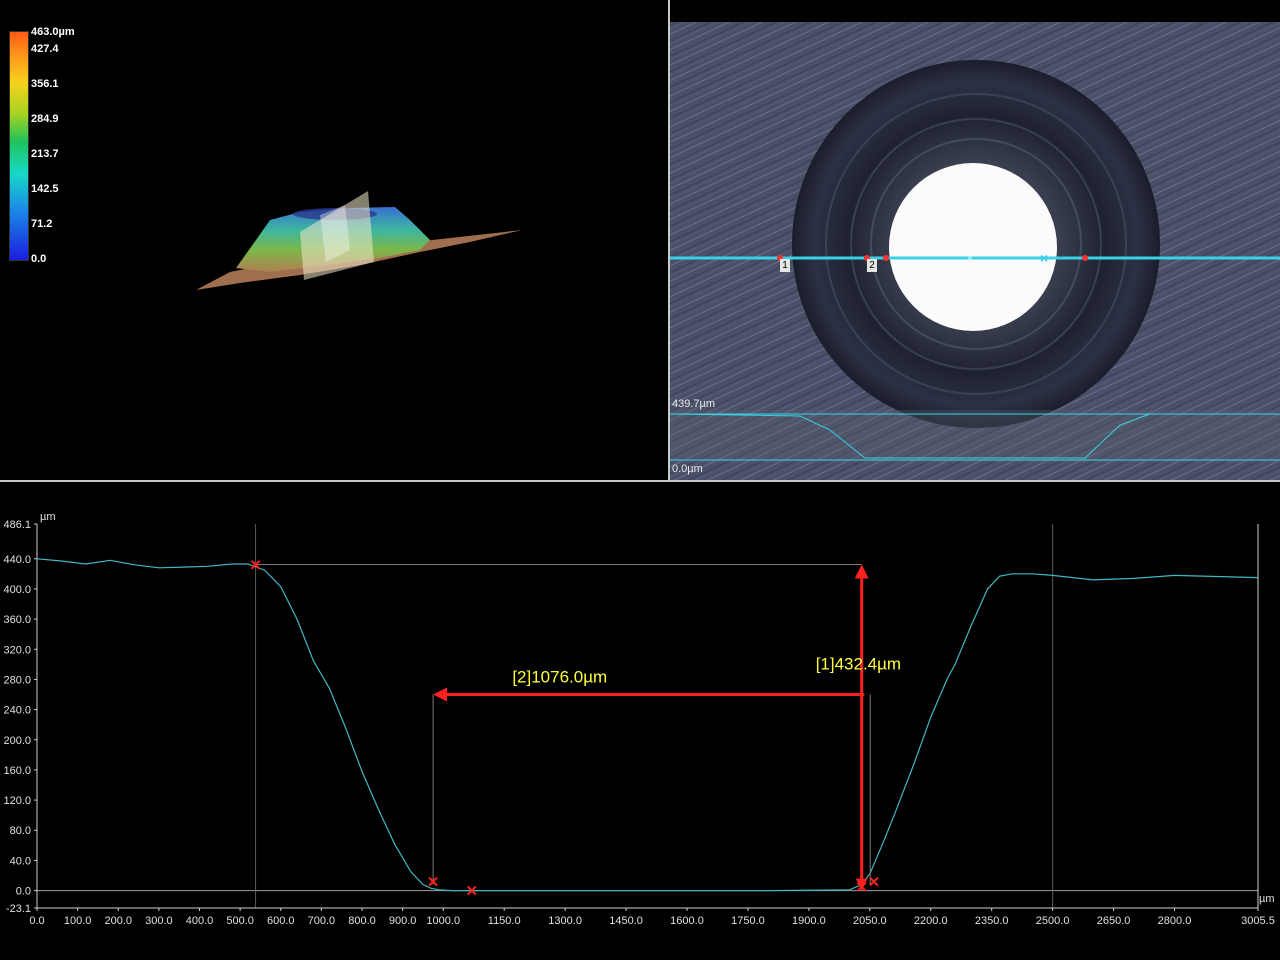 Image resolution: width=1280 pixels, height=960 pixels. Describe the element at coordinates (17, 560) in the screenshot. I see `y-tick-label: 440.0` at that location.